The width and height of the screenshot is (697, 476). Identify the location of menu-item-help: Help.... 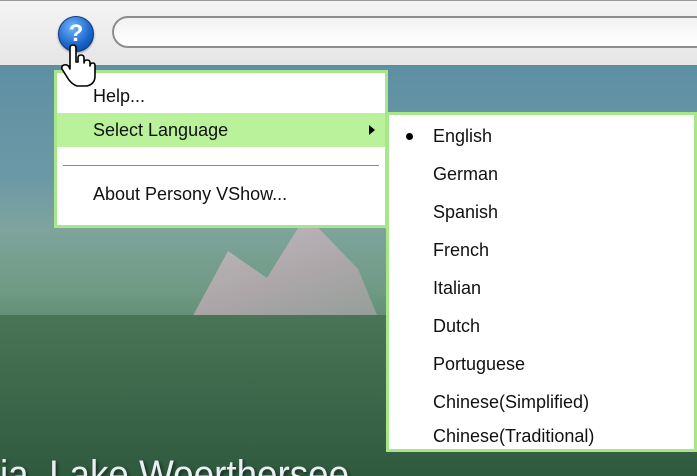
(221, 96).